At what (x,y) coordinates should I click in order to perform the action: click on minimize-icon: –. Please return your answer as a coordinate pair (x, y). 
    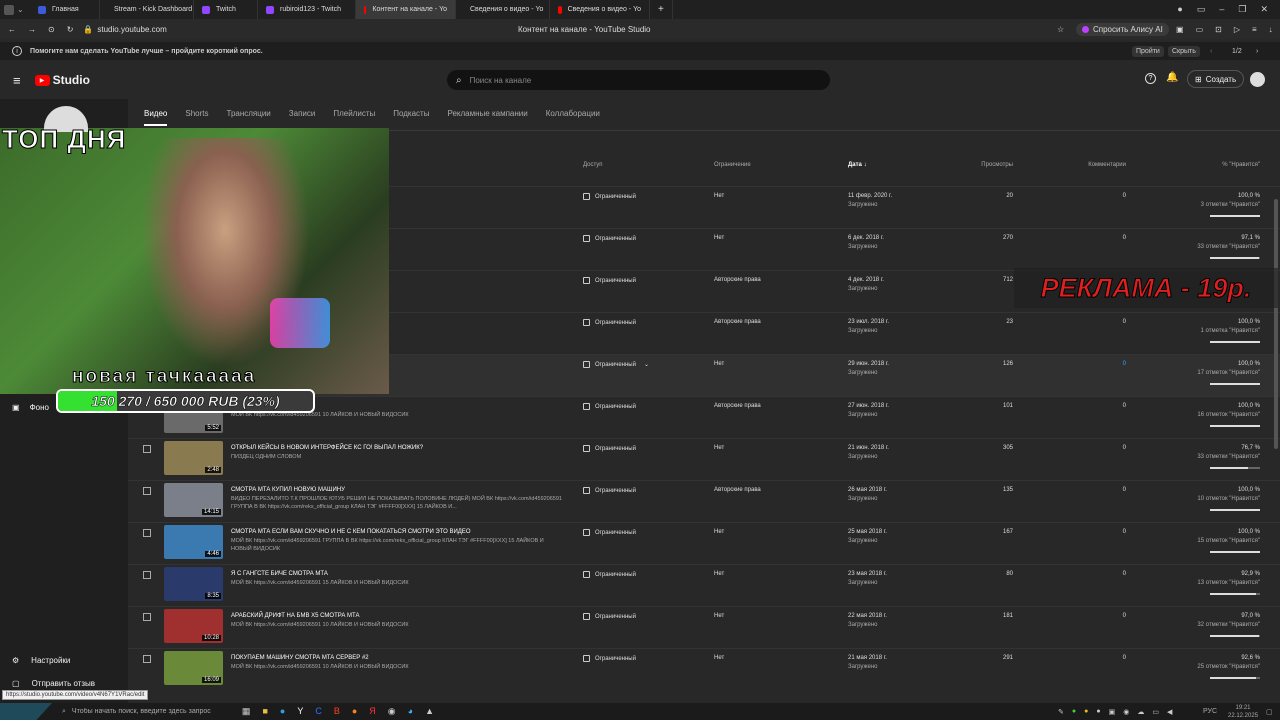
    Looking at the image, I should click on (1221, 9).